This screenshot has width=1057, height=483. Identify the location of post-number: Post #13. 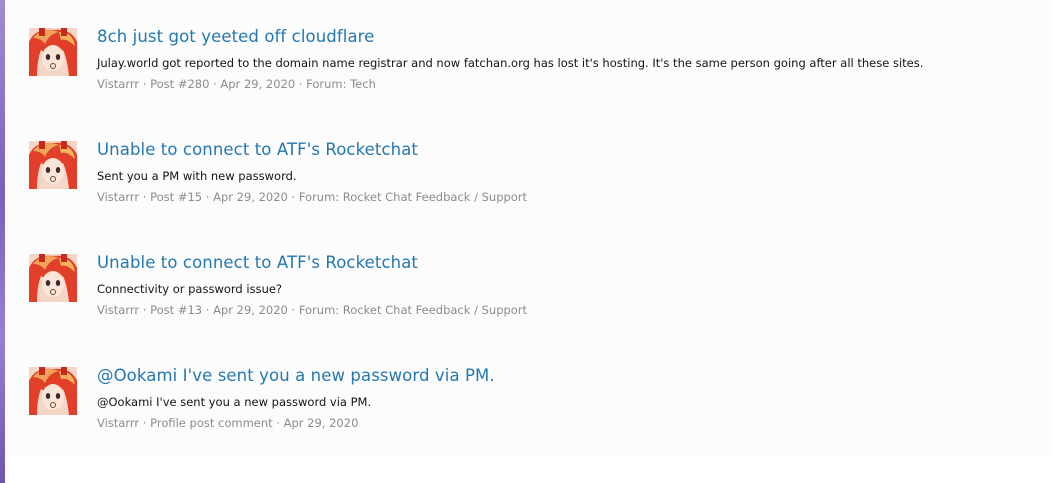
(176, 310).